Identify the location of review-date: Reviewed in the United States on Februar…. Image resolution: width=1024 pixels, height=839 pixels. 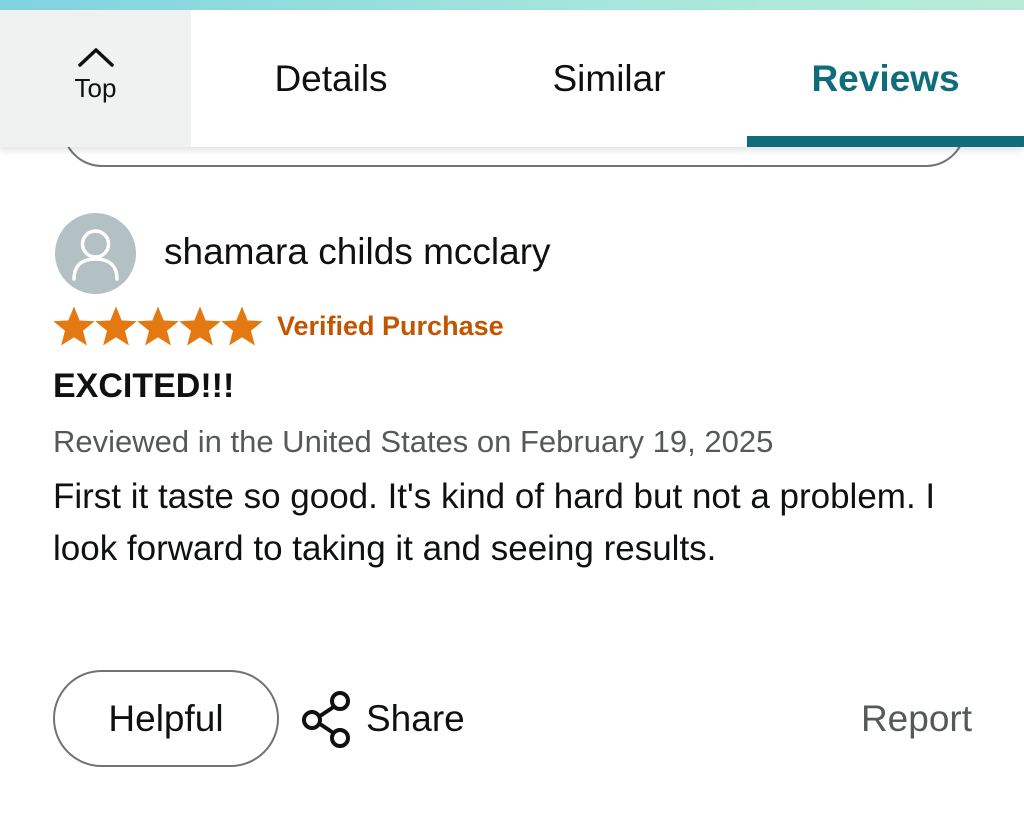
(413, 441).